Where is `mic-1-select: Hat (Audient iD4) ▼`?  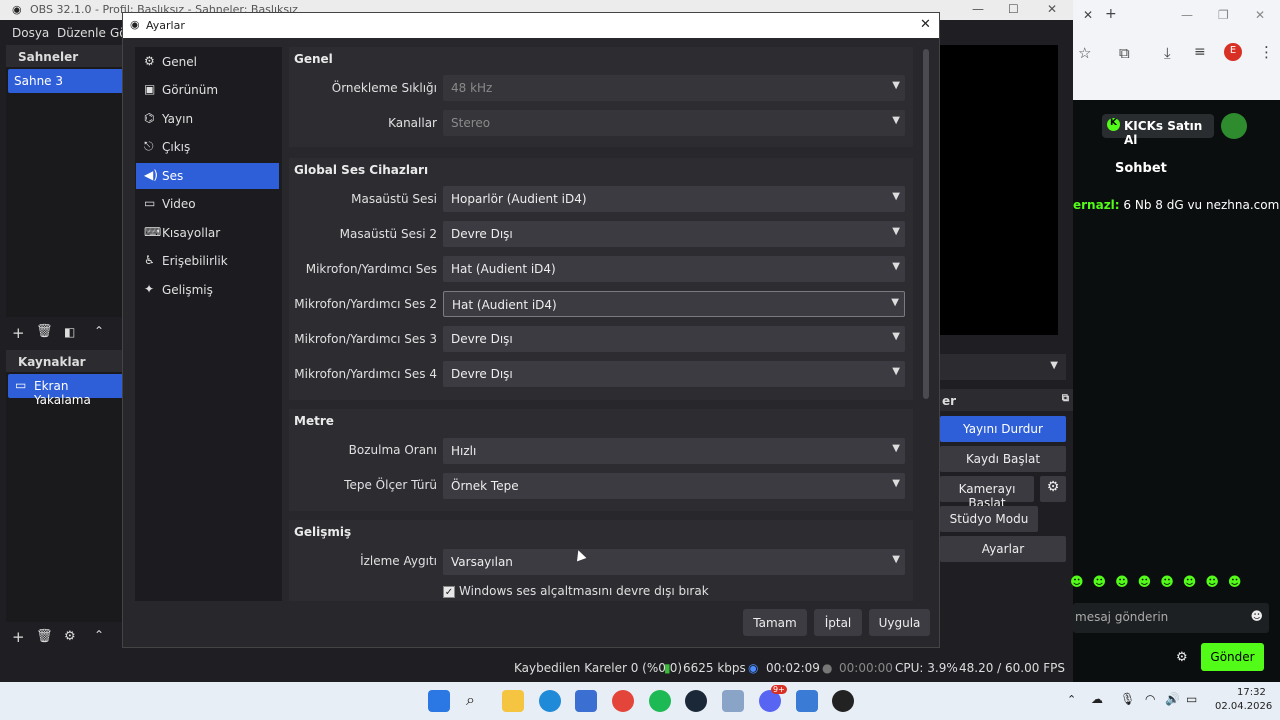
mic-1-select: Hat (Audient iD4) ▼ is located at coordinates (674, 269).